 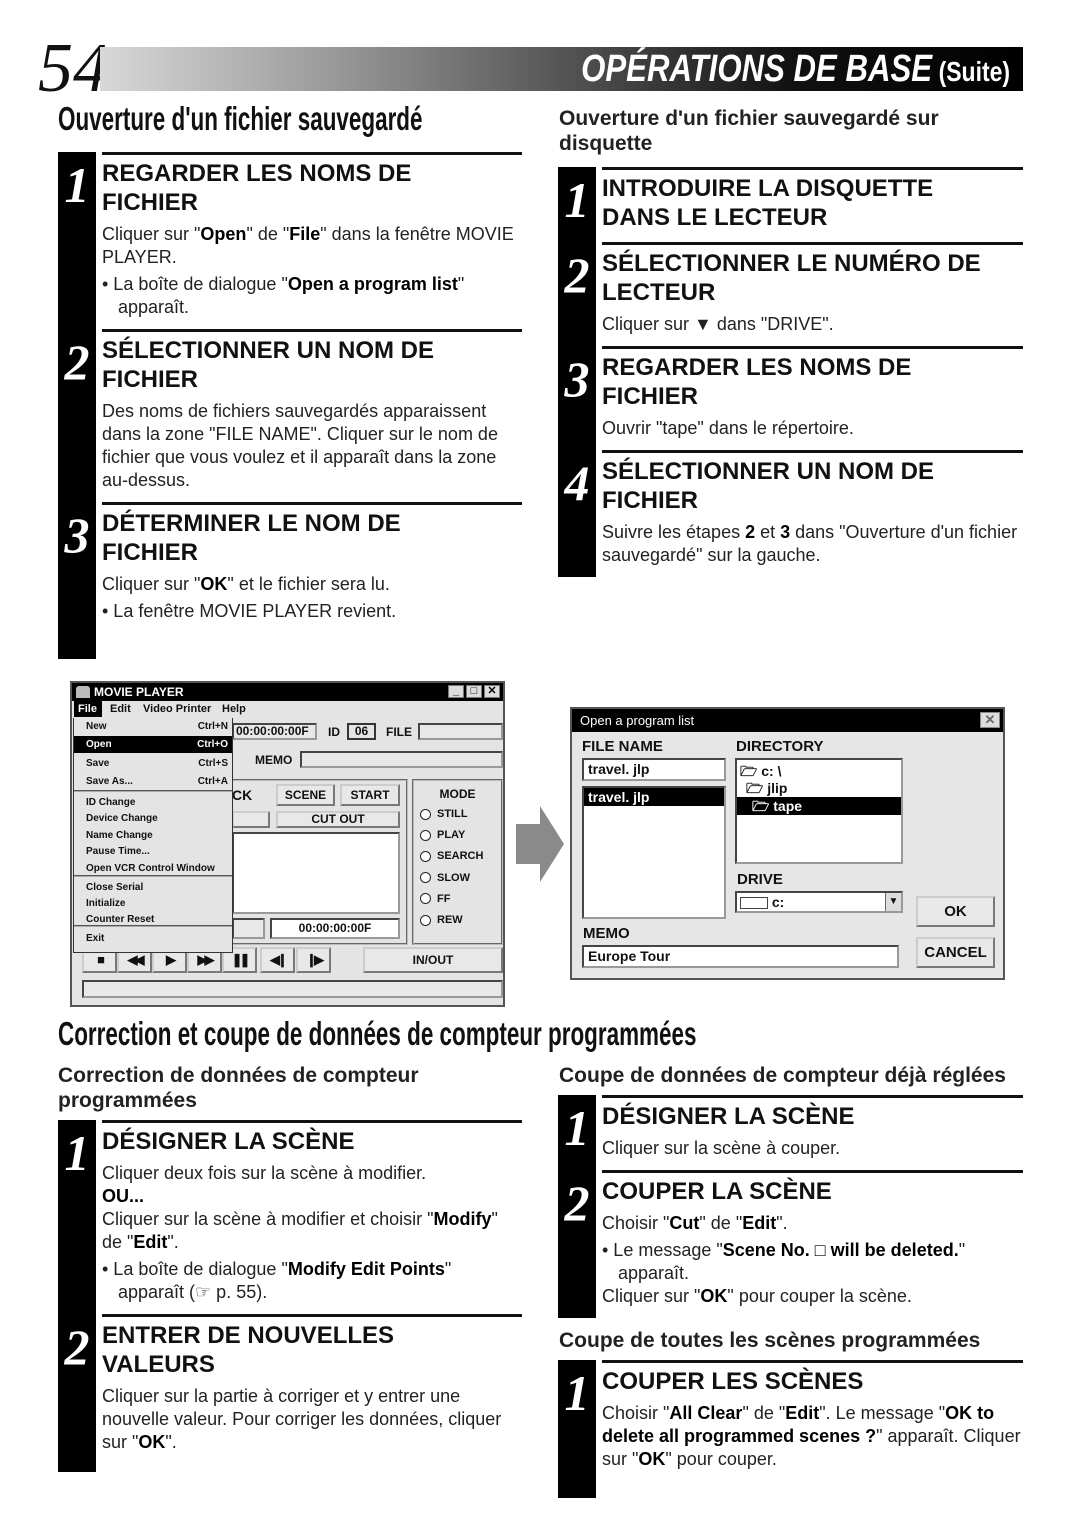 What do you see at coordinates (101, 959) in the screenshot?
I see `stop-icon: ■` at bounding box center [101, 959].